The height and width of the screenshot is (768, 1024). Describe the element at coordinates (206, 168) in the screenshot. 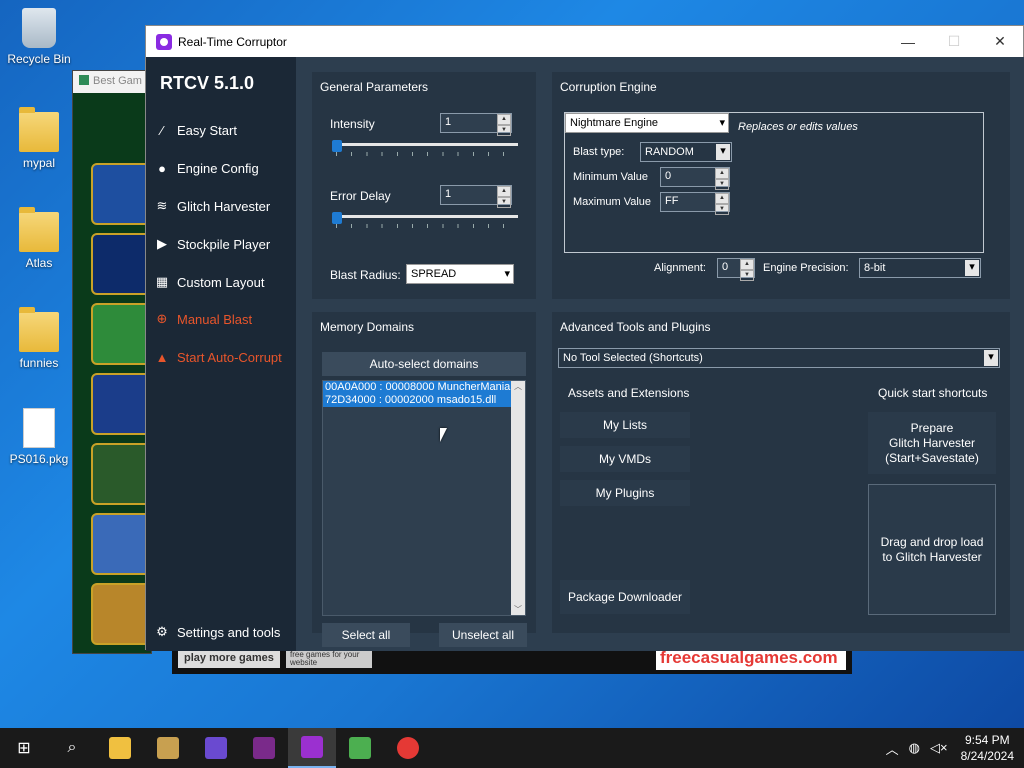

I see `sidebar-item-engine-config: ● Engine Config` at that location.